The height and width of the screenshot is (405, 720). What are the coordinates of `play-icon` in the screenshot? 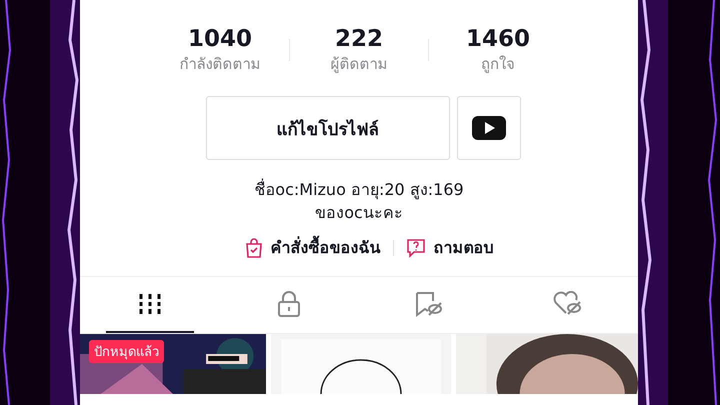 It's located at (489, 128).